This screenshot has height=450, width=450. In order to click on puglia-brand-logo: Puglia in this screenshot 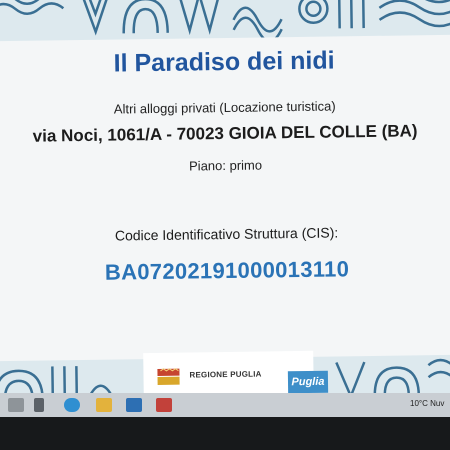, I will do `click(308, 382)`.